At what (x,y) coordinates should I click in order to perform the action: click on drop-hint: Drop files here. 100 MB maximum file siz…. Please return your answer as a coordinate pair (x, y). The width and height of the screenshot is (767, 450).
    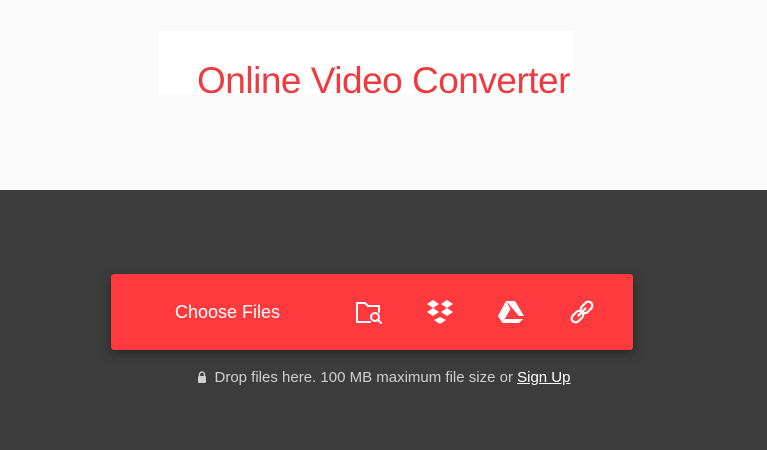
    Looking at the image, I should click on (383, 378).